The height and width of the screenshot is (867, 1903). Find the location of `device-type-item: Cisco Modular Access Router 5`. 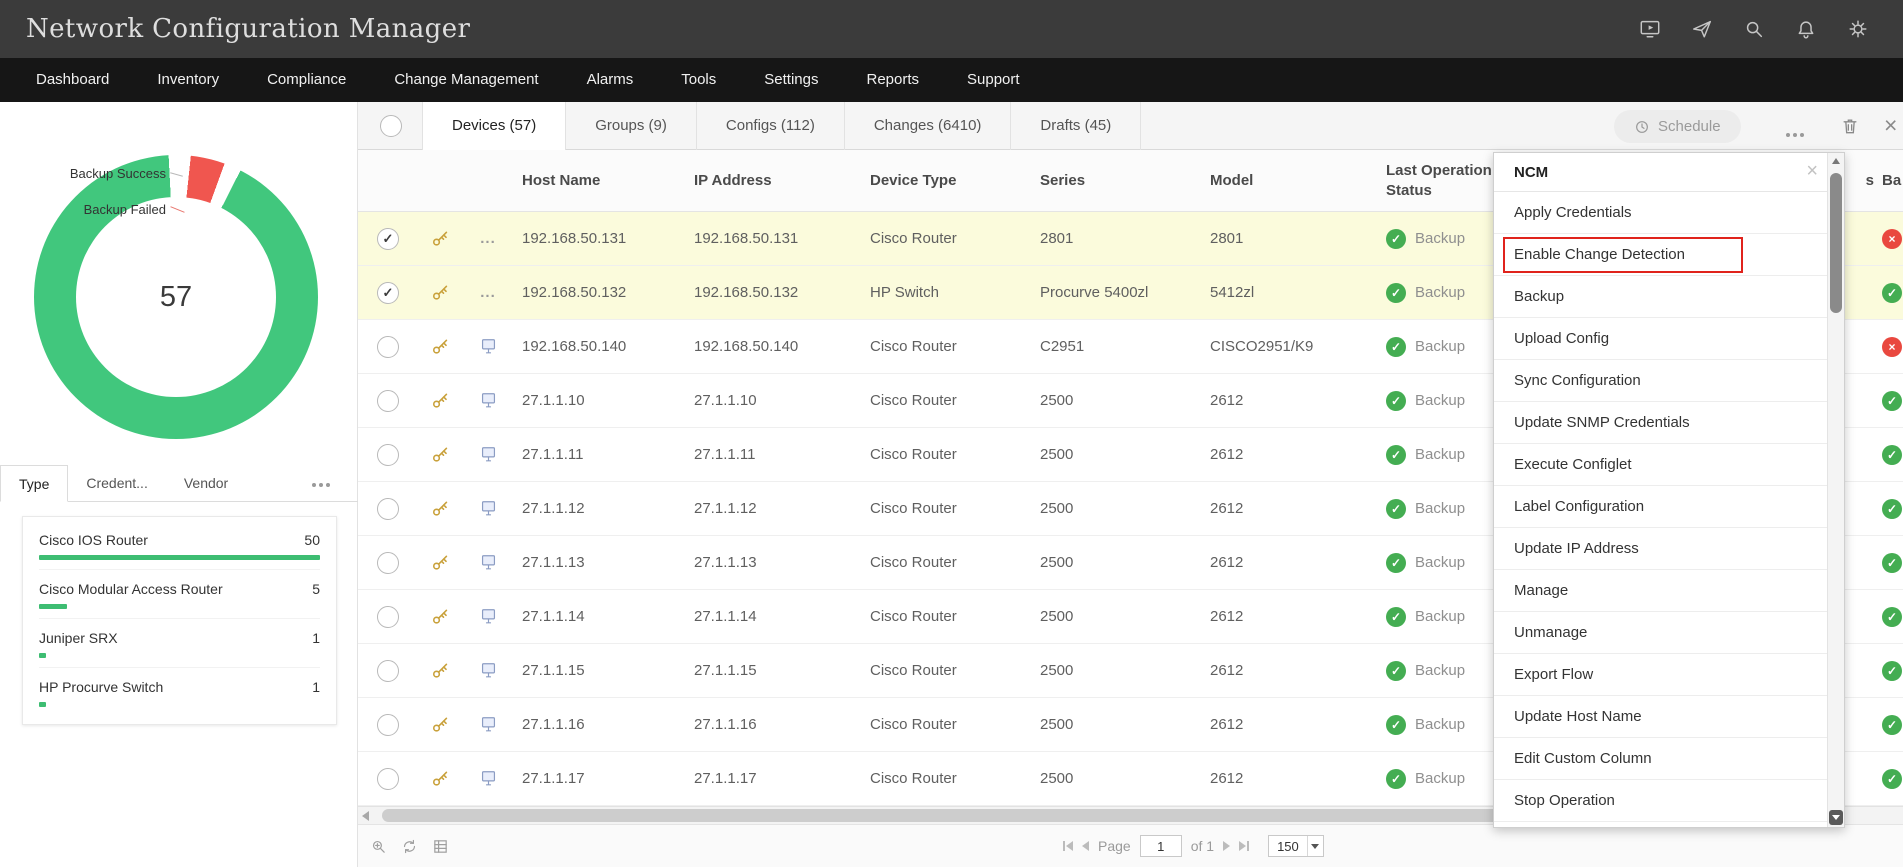

device-type-item: Cisco Modular Access Router 5 is located at coordinates (179, 594).